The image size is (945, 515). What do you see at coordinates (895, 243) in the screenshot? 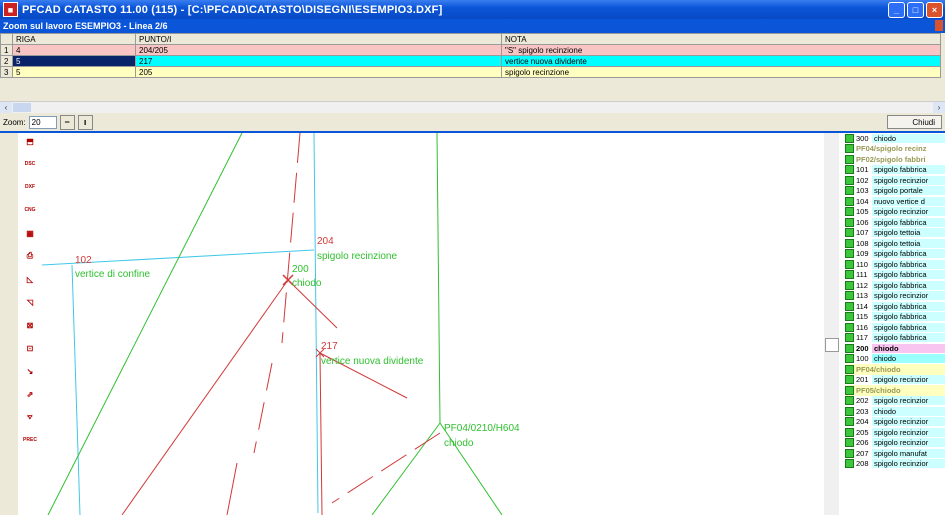
I see `point-list-item: 108 spigolo tettoia` at bounding box center [895, 243].